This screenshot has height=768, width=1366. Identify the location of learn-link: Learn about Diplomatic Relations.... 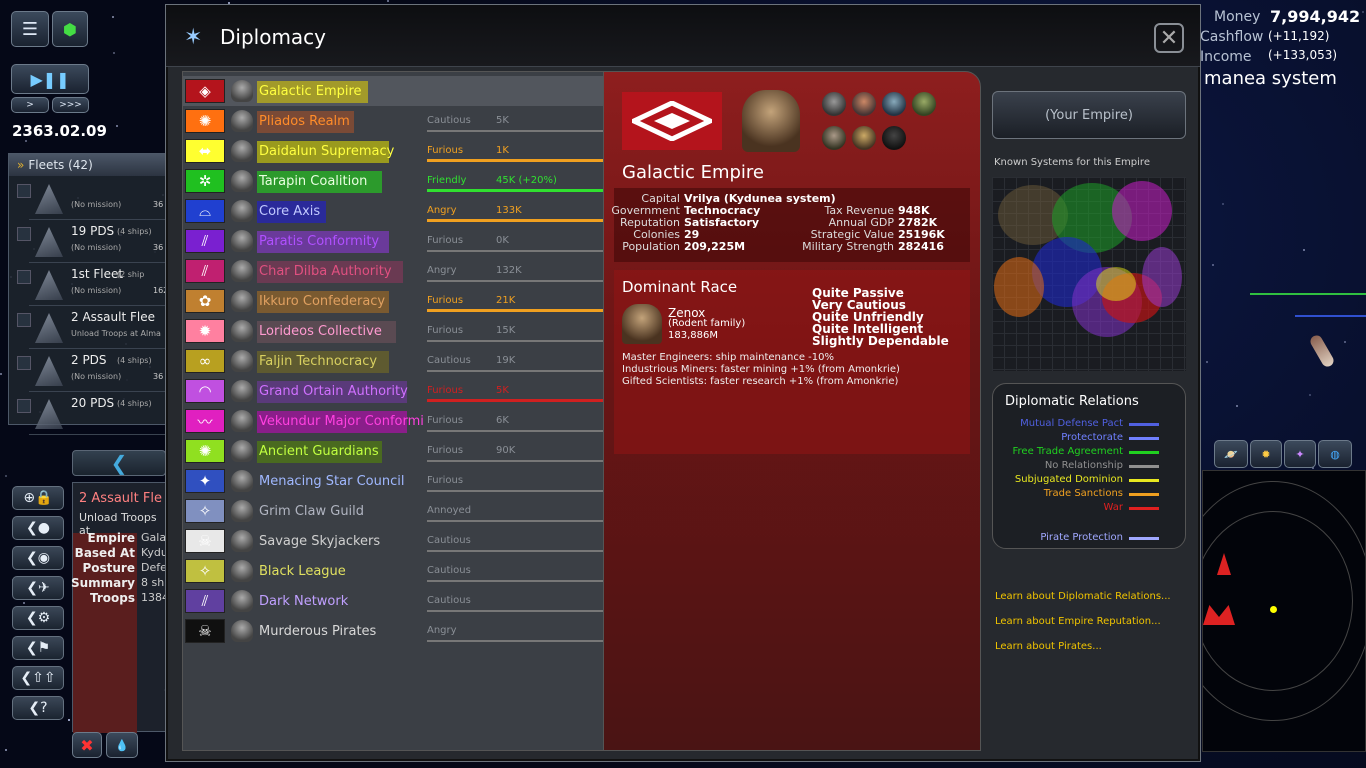
(1083, 596).